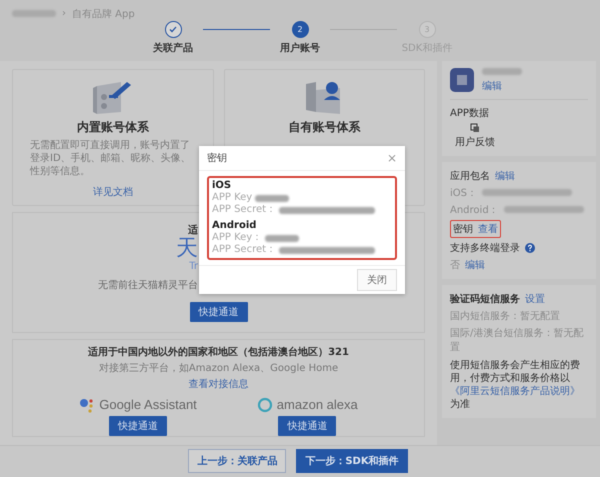 The width and height of the screenshot is (600, 477). What do you see at coordinates (264, 404) in the screenshot?
I see `ring-icon` at bounding box center [264, 404].